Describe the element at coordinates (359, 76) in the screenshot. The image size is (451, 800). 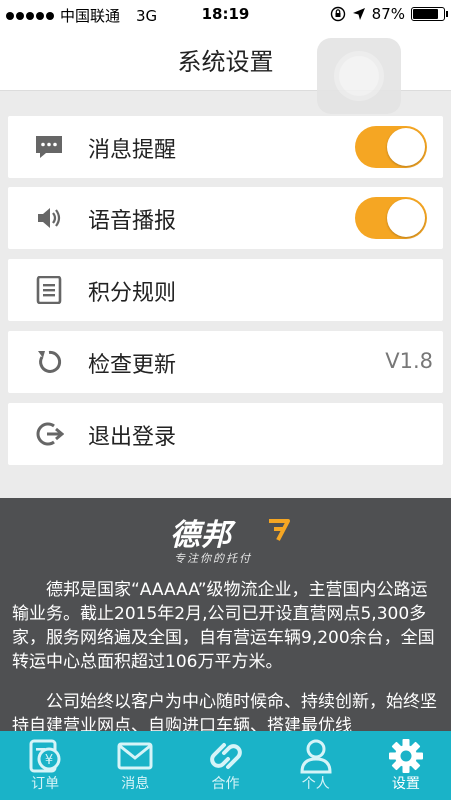
I see `assistive-touch-button` at that location.